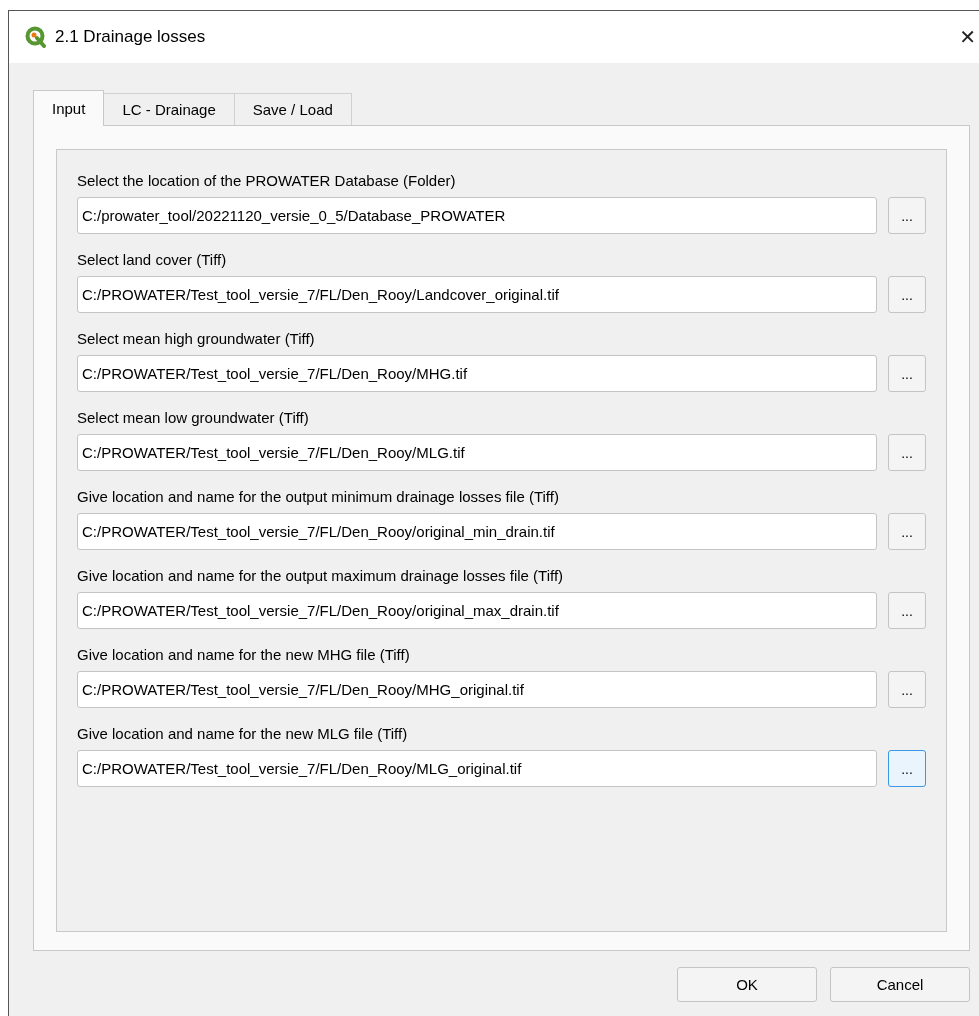  What do you see at coordinates (900, 984) in the screenshot?
I see `cancel-button: Cancel` at bounding box center [900, 984].